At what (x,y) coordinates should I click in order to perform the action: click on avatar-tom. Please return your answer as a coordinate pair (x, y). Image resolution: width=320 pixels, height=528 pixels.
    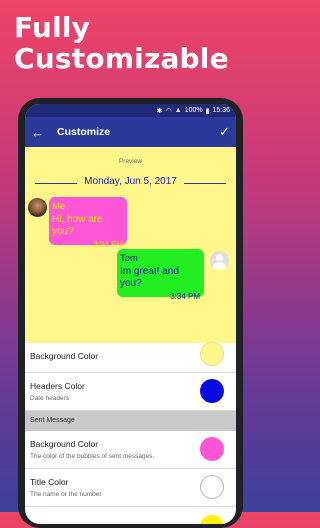
    Looking at the image, I should click on (219, 260).